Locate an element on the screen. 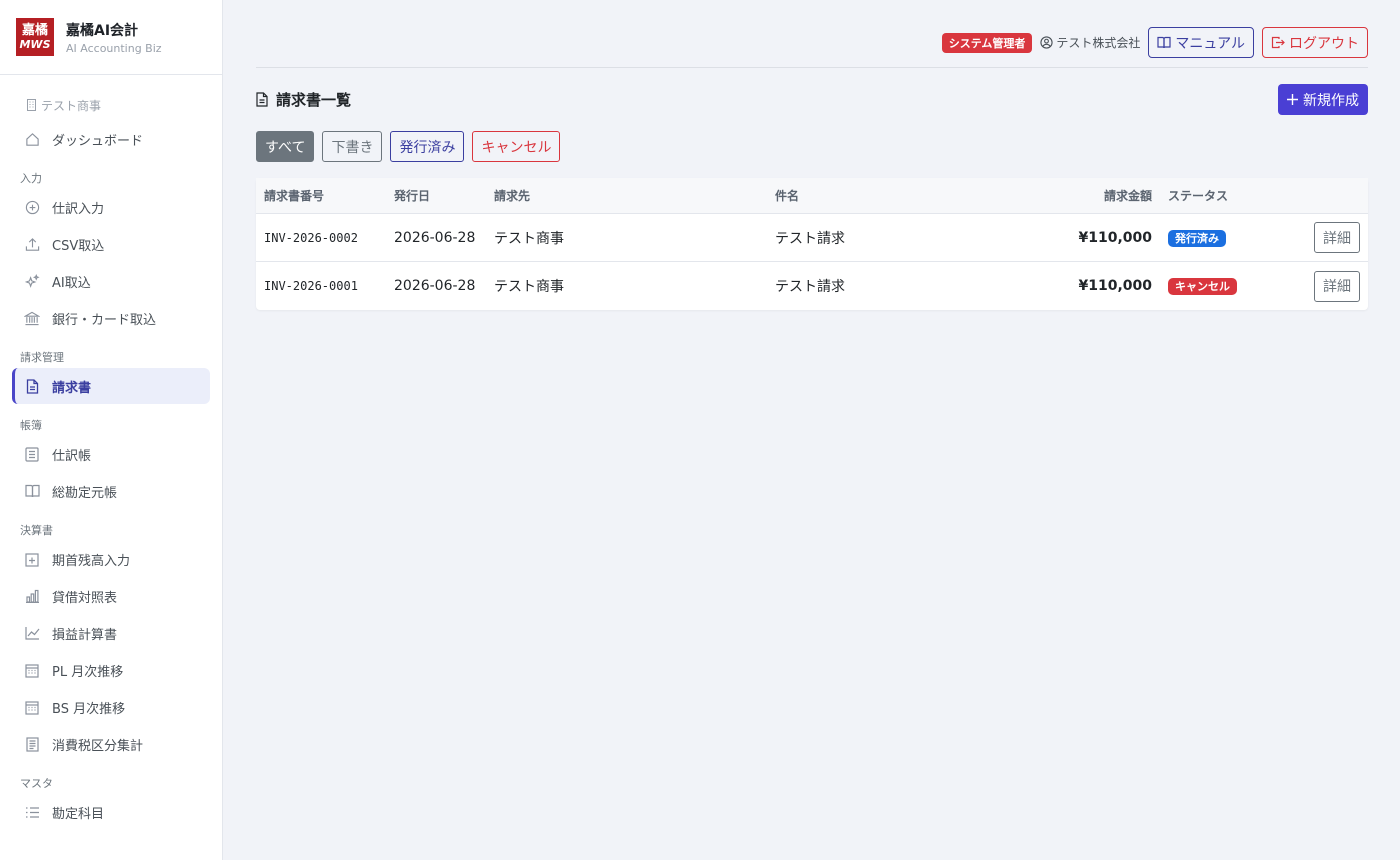  sidebar-section-label: 請求管理 is located at coordinates (42, 357).